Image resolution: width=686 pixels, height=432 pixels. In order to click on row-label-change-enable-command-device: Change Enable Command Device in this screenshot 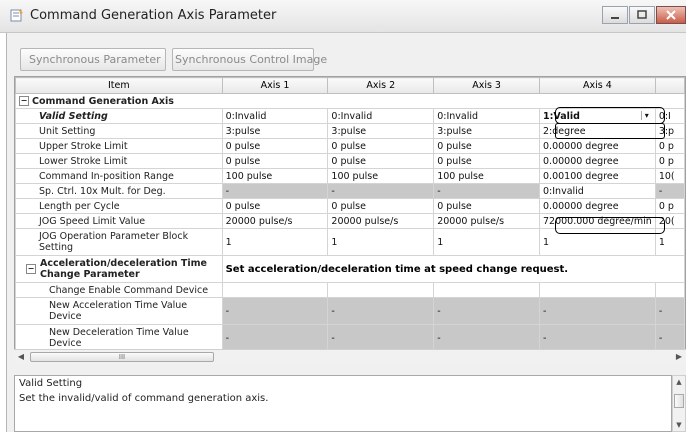, I will do `click(119, 290)`.